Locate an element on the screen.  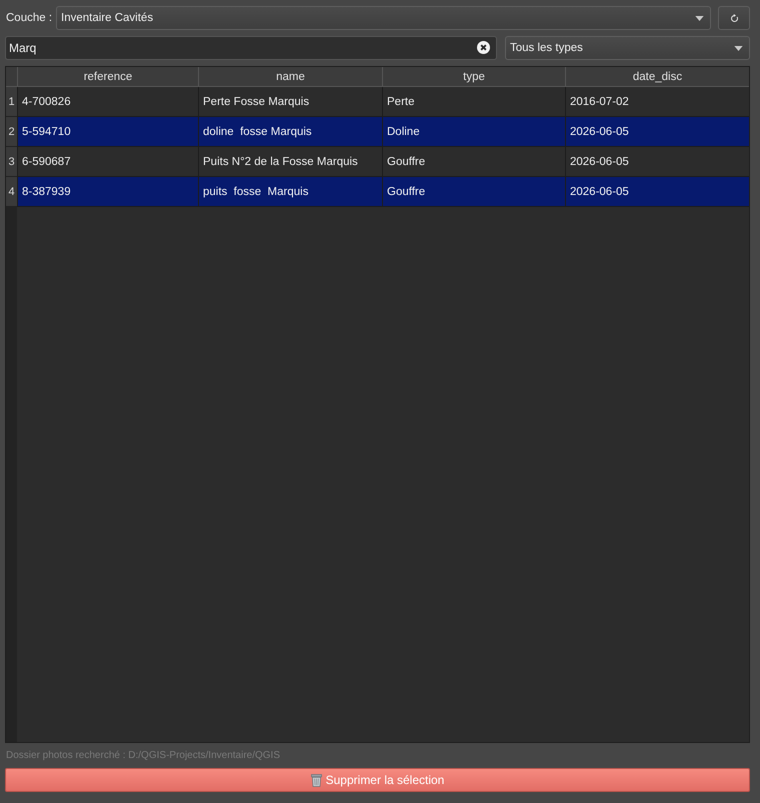
table-cell: Doline is located at coordinates (473, 132).